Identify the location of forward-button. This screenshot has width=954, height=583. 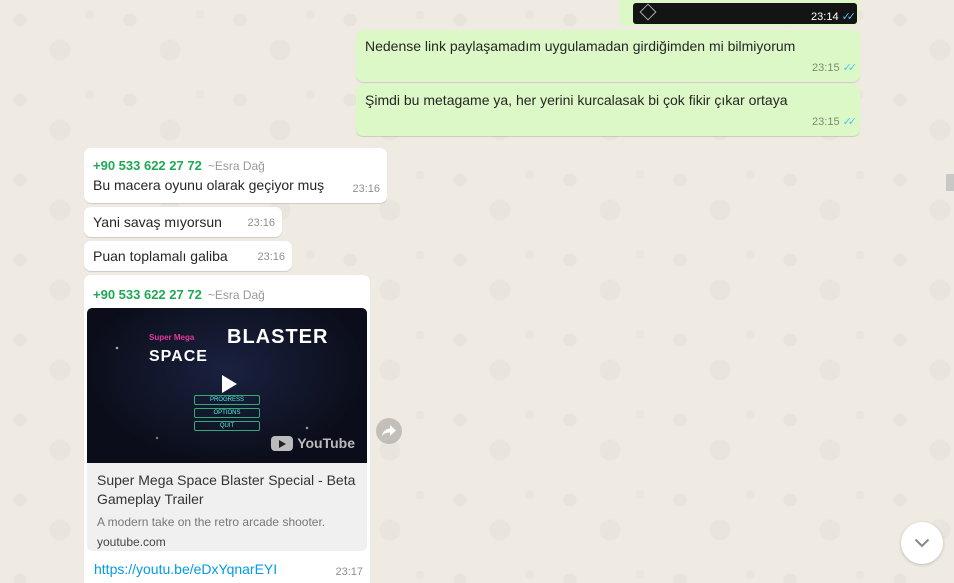
(389, 431).